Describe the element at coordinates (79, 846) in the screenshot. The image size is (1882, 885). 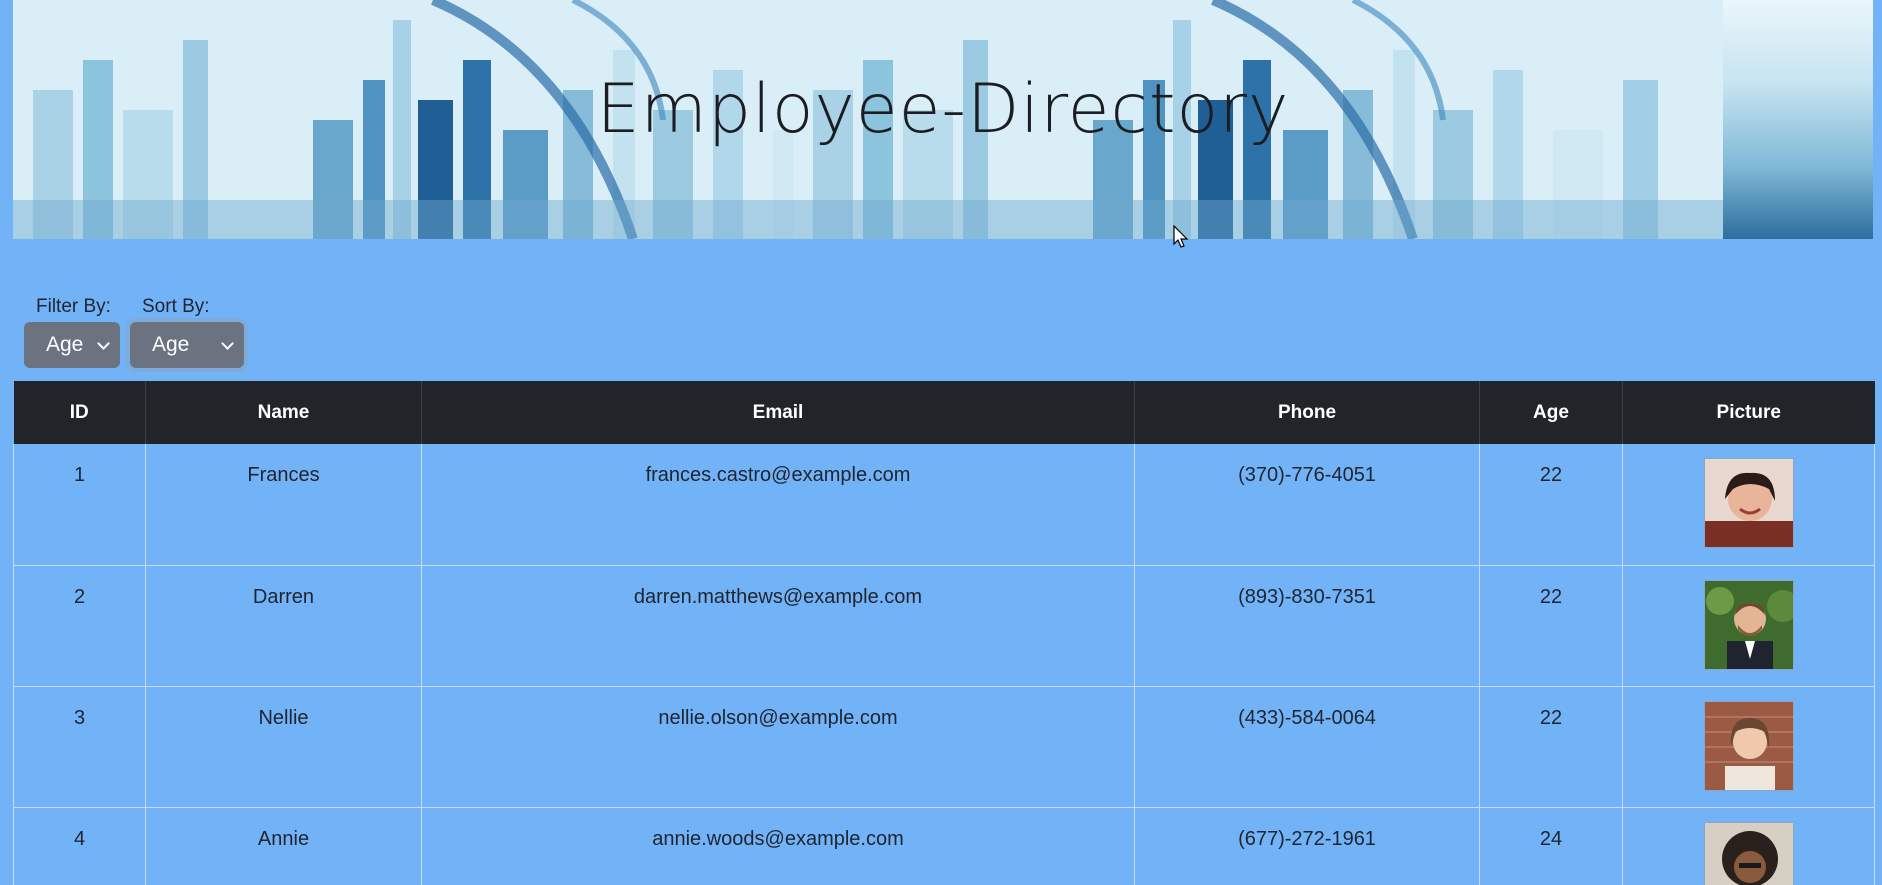
I see `cell-id: 4` at that location.